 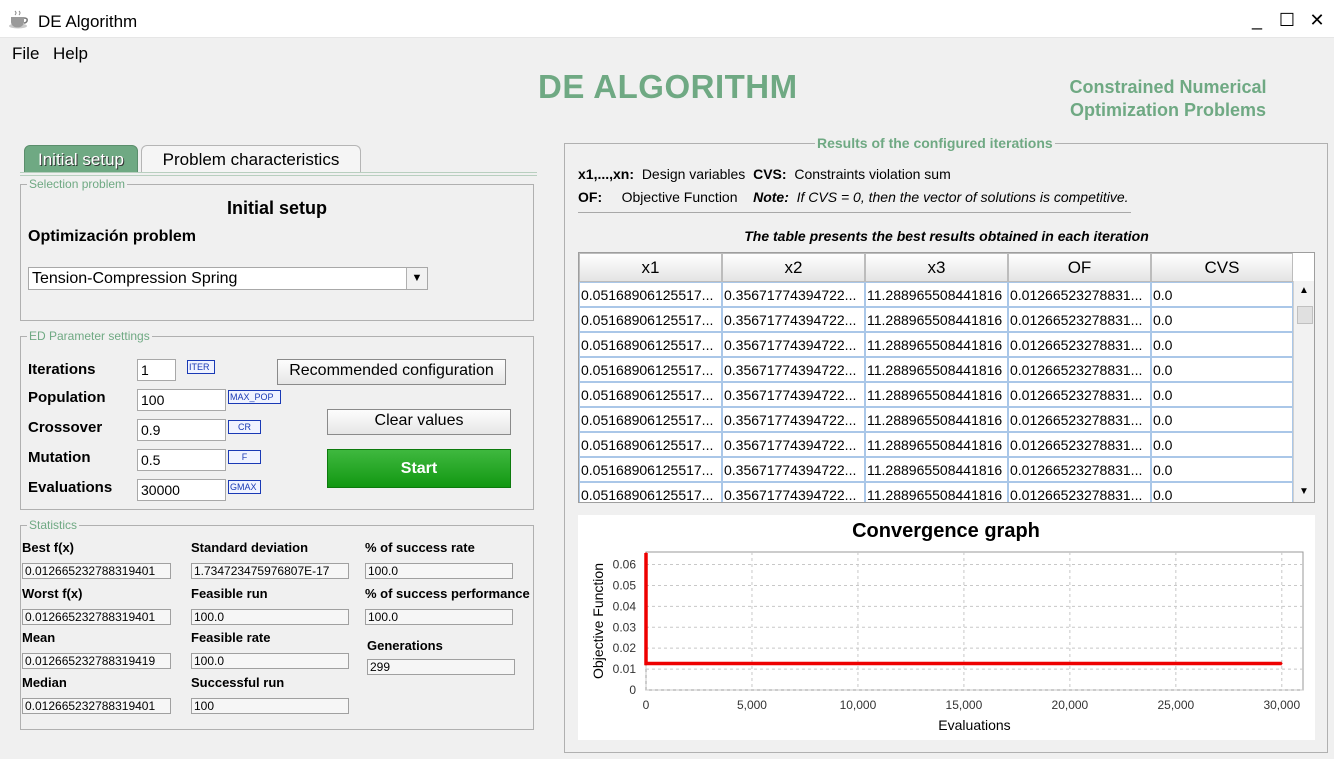 I want to click on app-subtitle: Constrained Numerical, so click(x=1168, y=87).